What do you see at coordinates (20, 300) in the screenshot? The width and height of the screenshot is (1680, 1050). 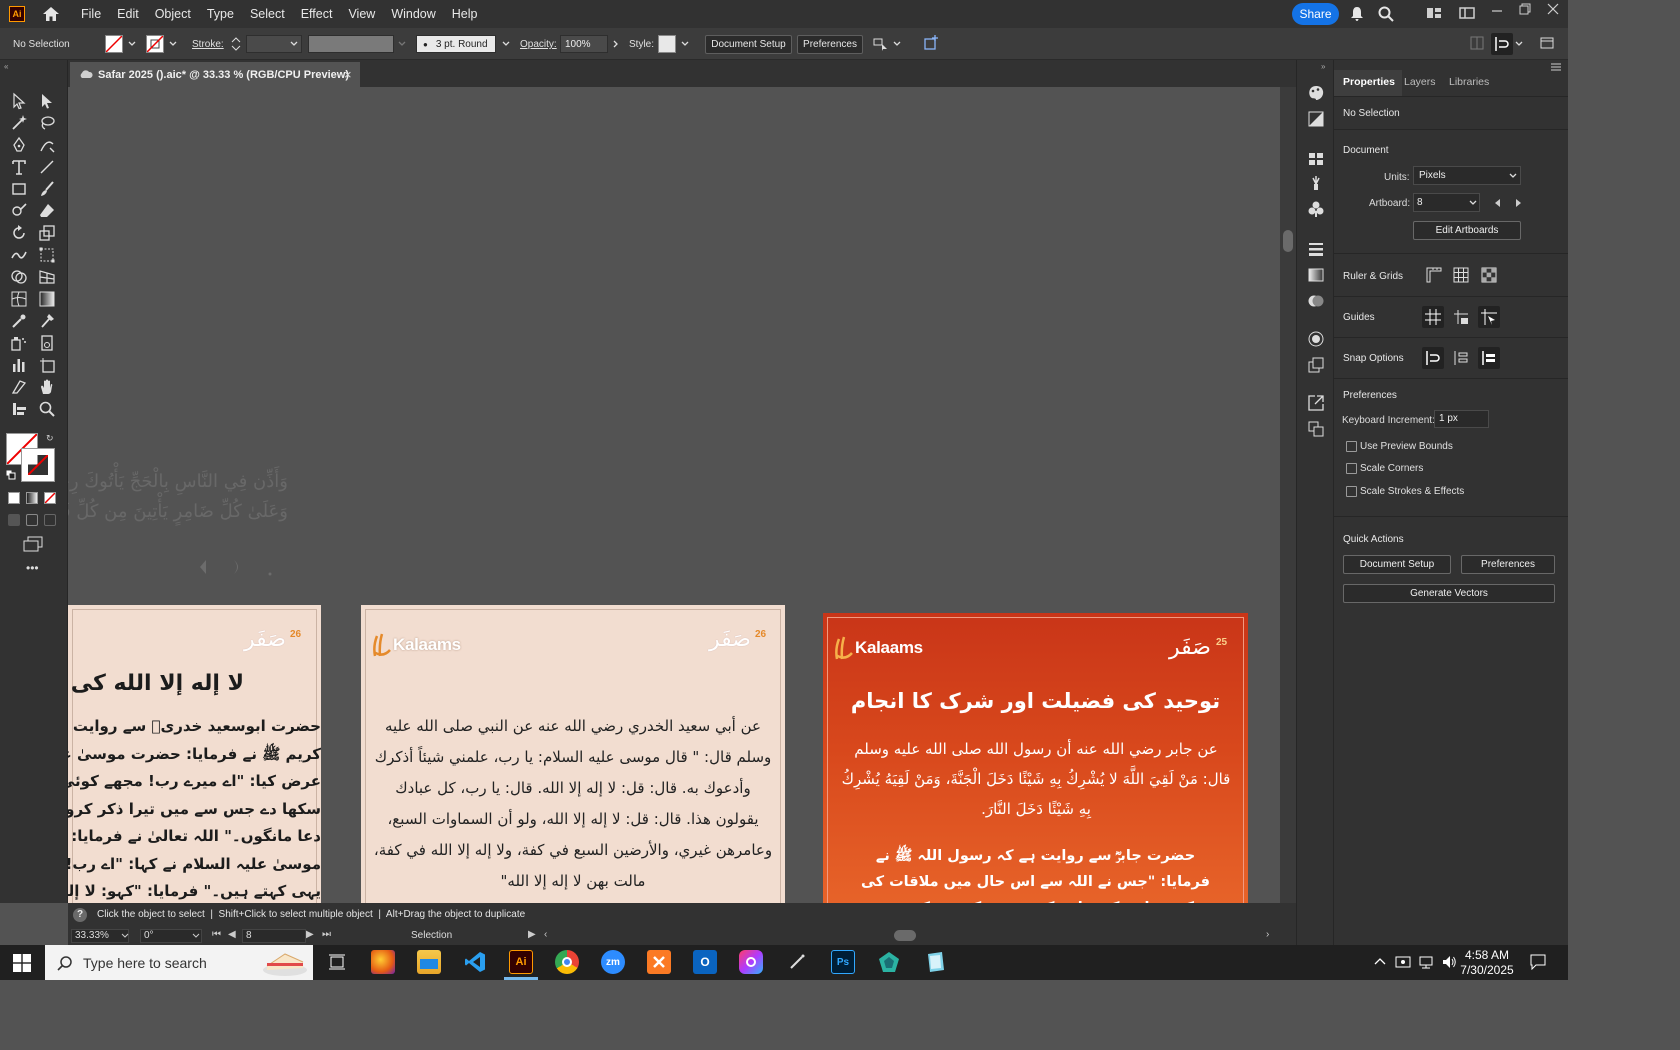 I see `mesh-tool-icon` at bounding box center [20, 300].